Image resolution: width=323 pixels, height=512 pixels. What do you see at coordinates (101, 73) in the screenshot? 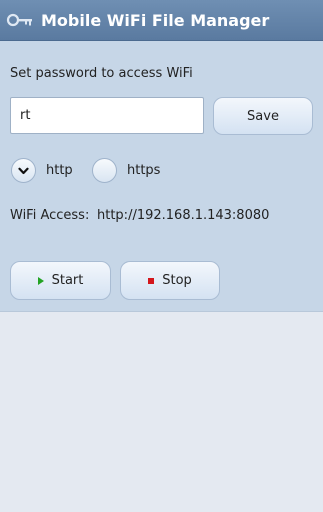
I see `password-prompt: Set password to access WiFi` at bounding box center [101, 73].